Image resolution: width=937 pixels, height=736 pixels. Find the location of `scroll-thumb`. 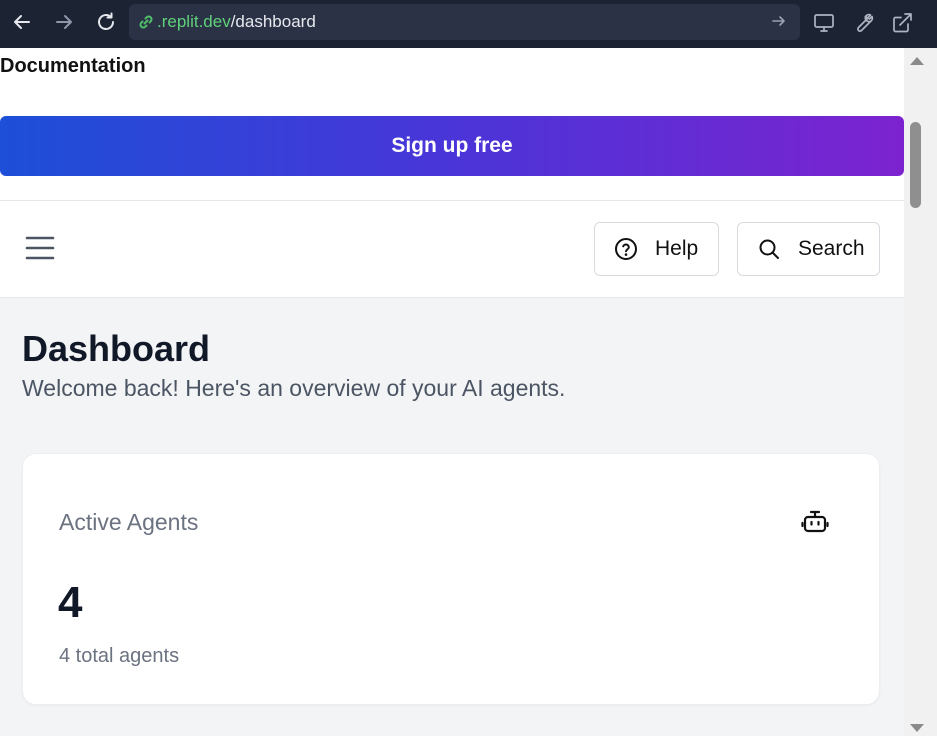

scroll-thumb is located at coordinates (915, 165).